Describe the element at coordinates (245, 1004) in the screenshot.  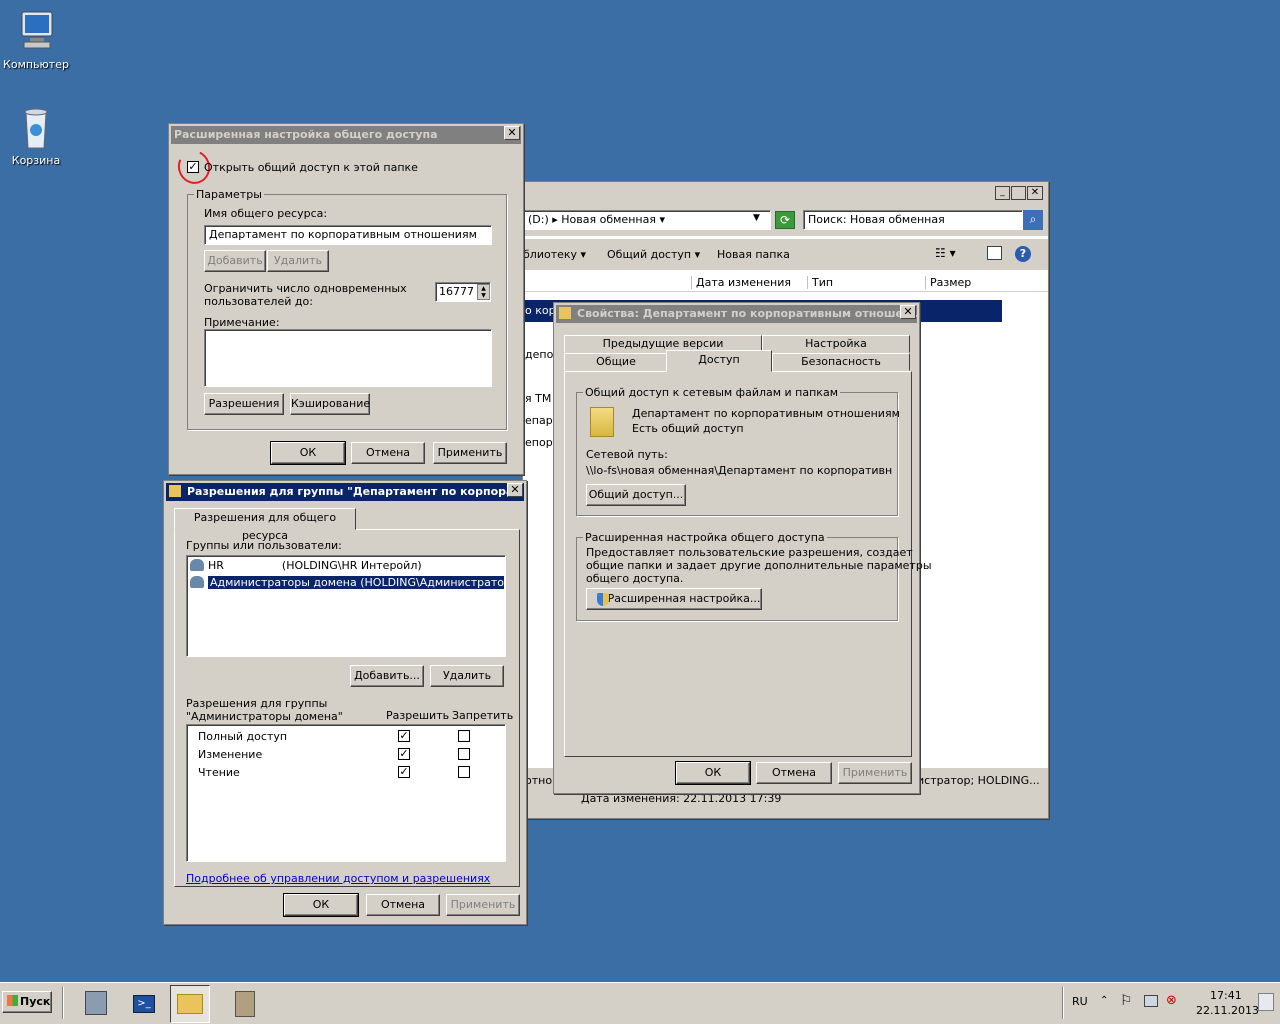
I see `tools-icon` at that location.